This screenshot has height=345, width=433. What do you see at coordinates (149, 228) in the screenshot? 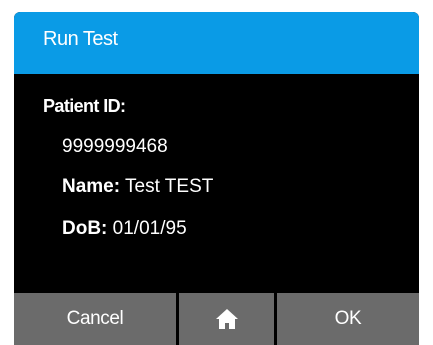
I see `patient-dob-value: 01/01/95` at bounding box center [149, 228].